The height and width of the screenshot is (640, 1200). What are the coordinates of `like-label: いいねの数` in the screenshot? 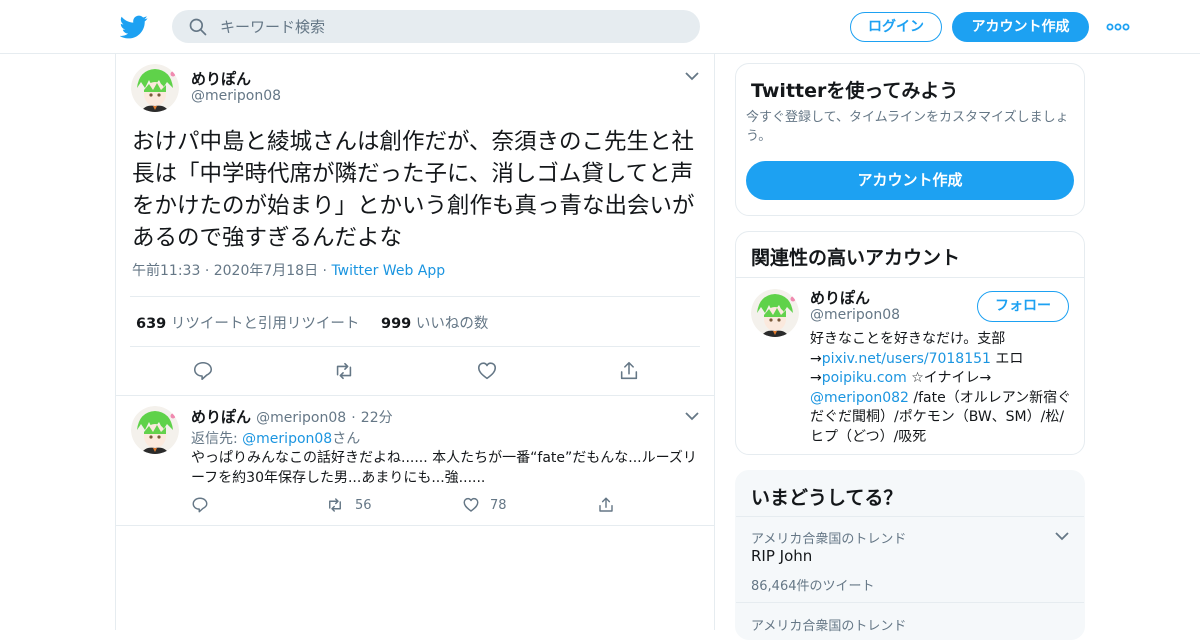 It's located at (452, 324).